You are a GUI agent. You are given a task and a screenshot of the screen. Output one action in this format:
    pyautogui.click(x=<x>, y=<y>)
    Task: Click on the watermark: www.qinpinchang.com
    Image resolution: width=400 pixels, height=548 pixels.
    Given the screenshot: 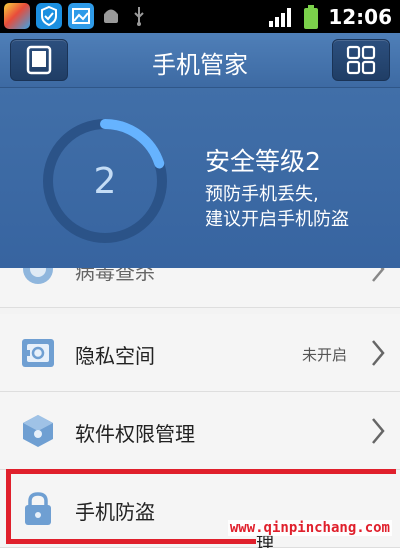 What is the action you would take?
    pyautogui.click(x=309, y=528)
    